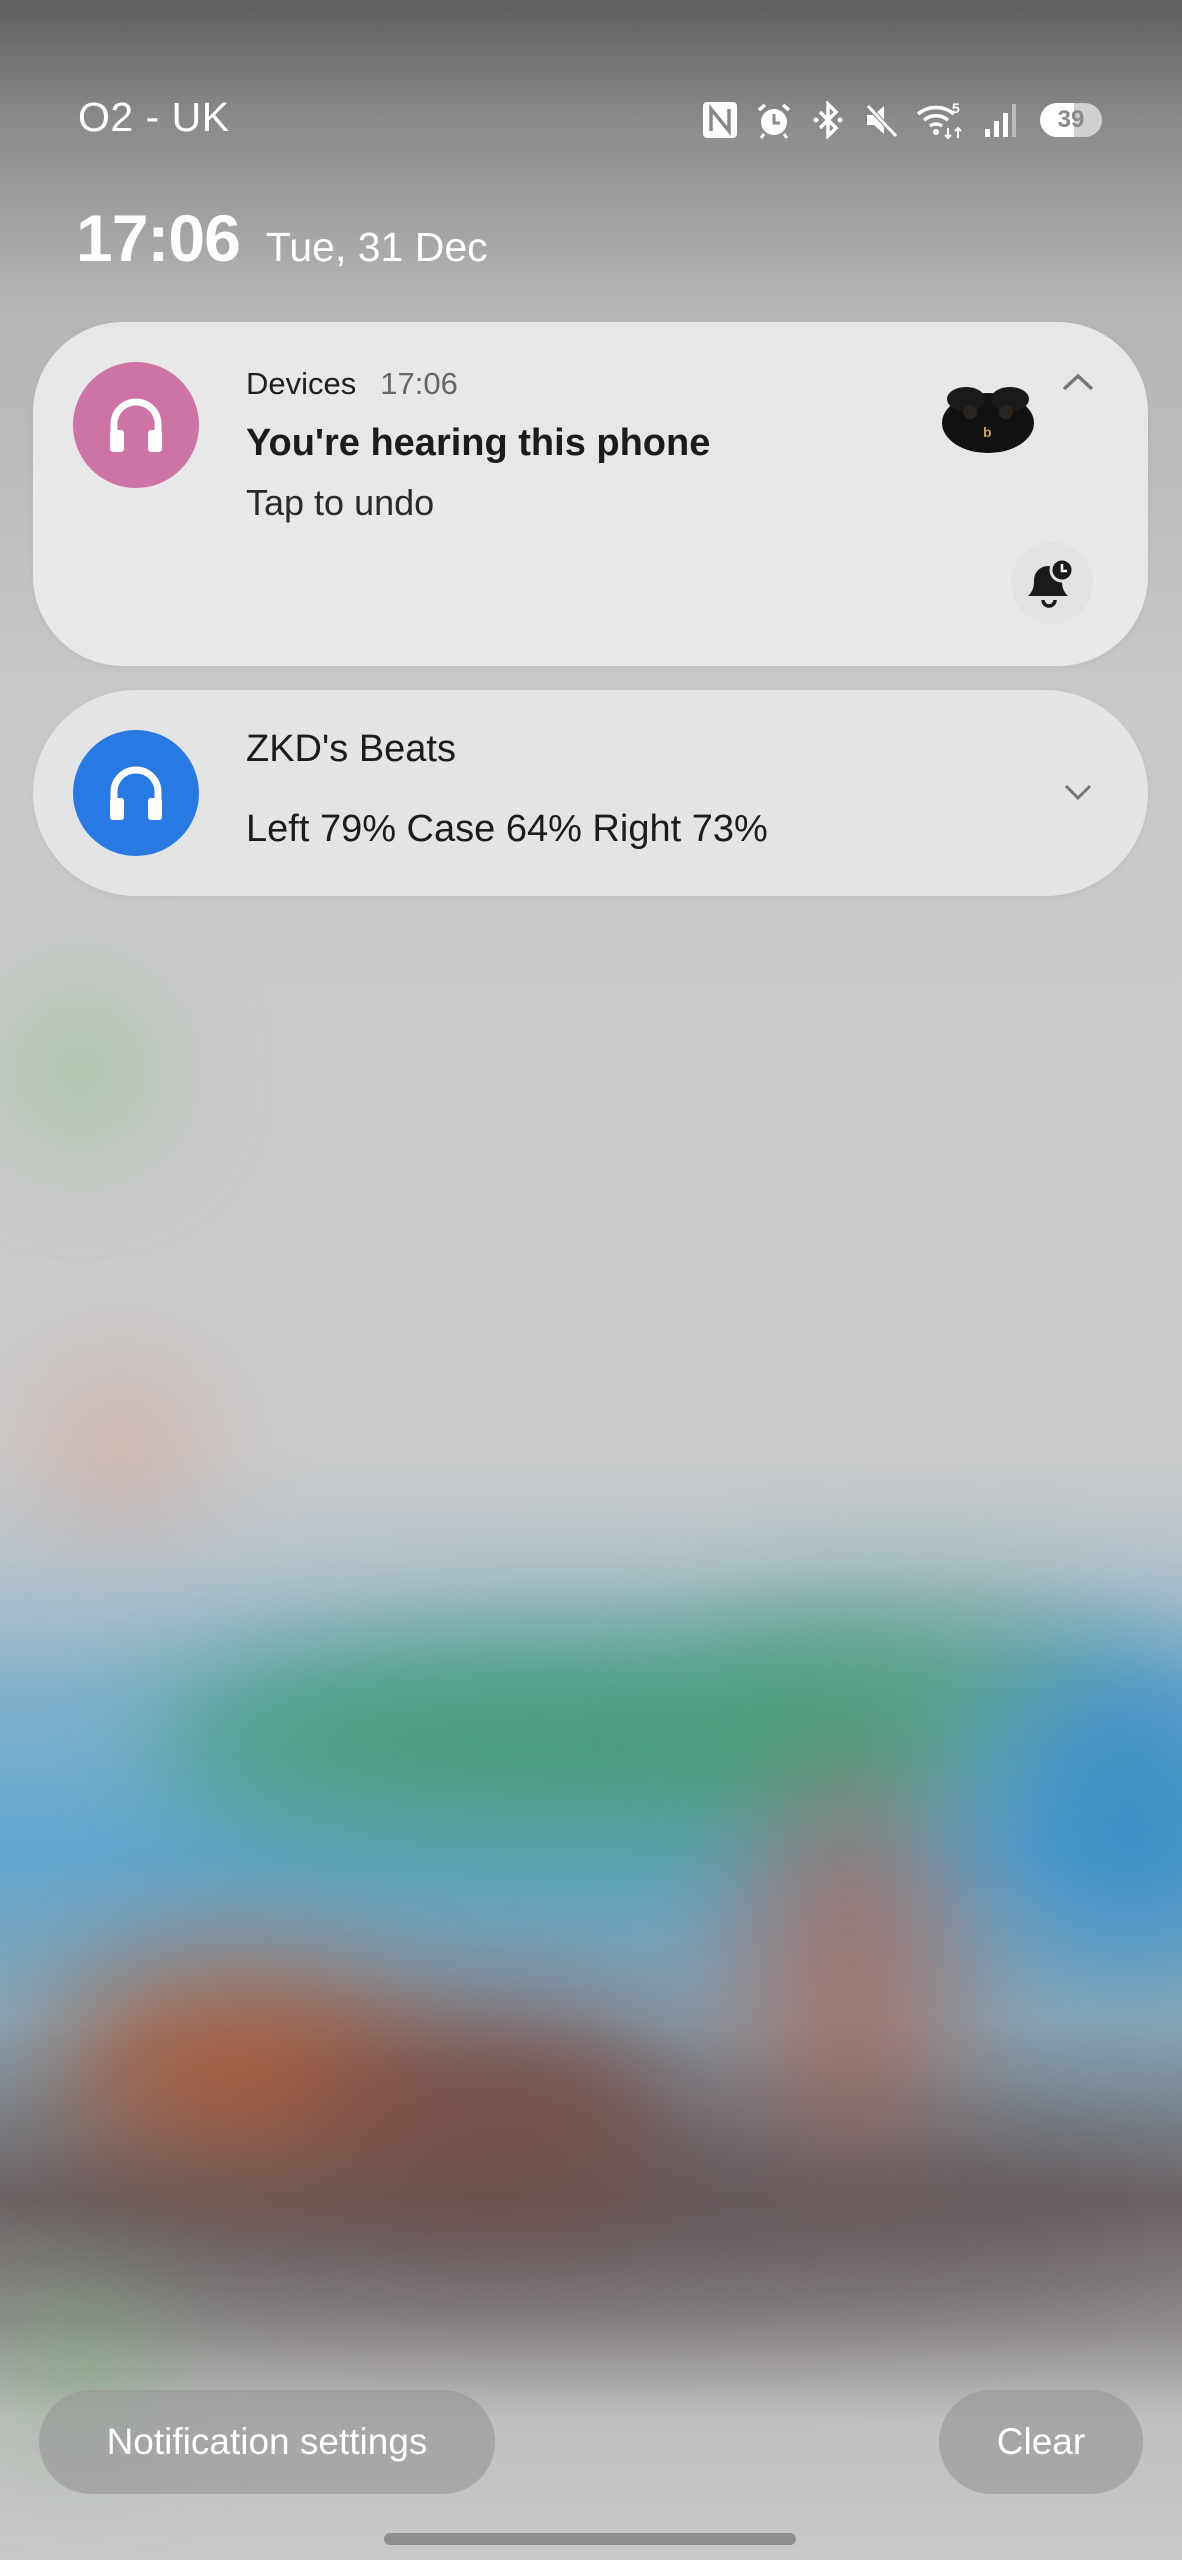 The height and width of the screenshot is (2560, 1182). Describe the element at coordinates (987, 432) in the screenshot. I see `svg-text: b` at that location.